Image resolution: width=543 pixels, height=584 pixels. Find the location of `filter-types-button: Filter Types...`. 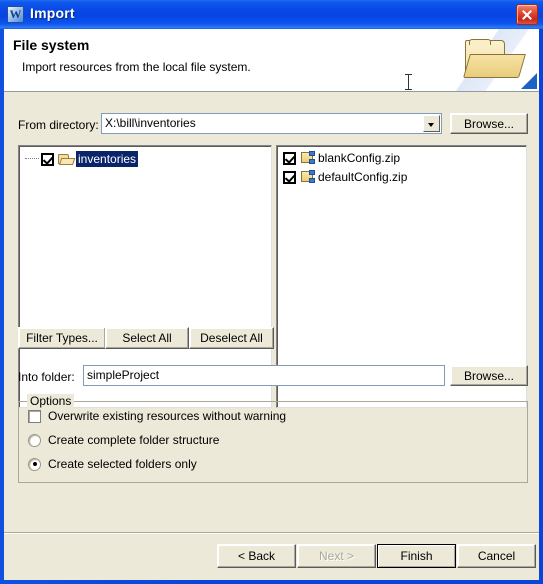

filter-types-button: Filter Types... is located at coordinates (62, 338).